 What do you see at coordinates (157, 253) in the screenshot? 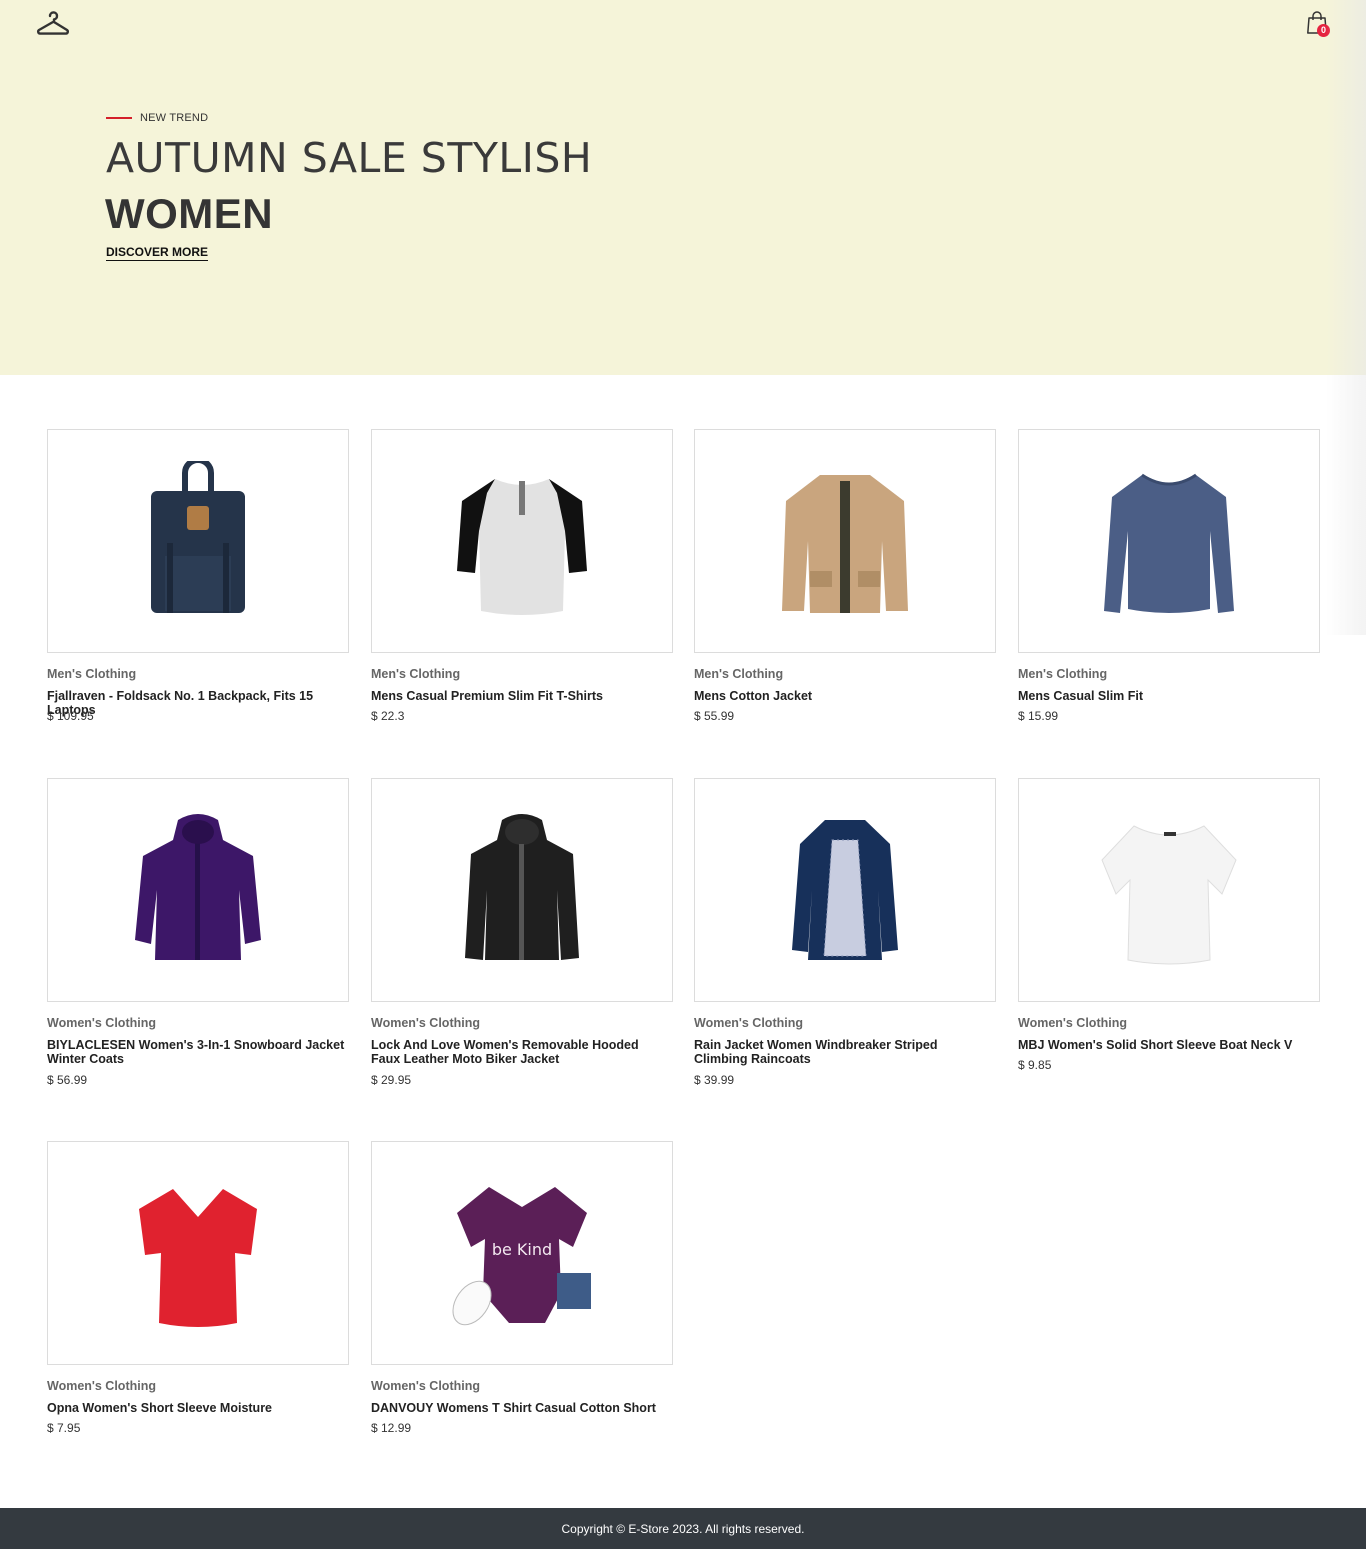
I see `discover-more-link: DISCOVER MORE` at bounding box center [157, 253].